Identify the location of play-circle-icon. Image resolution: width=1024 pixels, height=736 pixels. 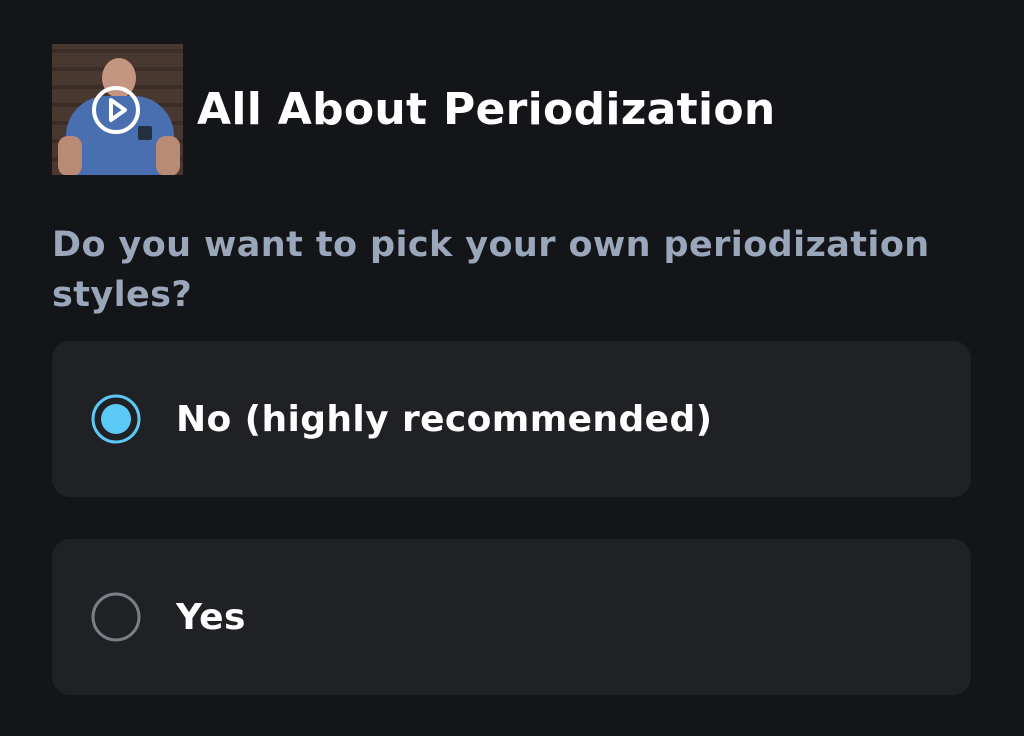
(116, 110).